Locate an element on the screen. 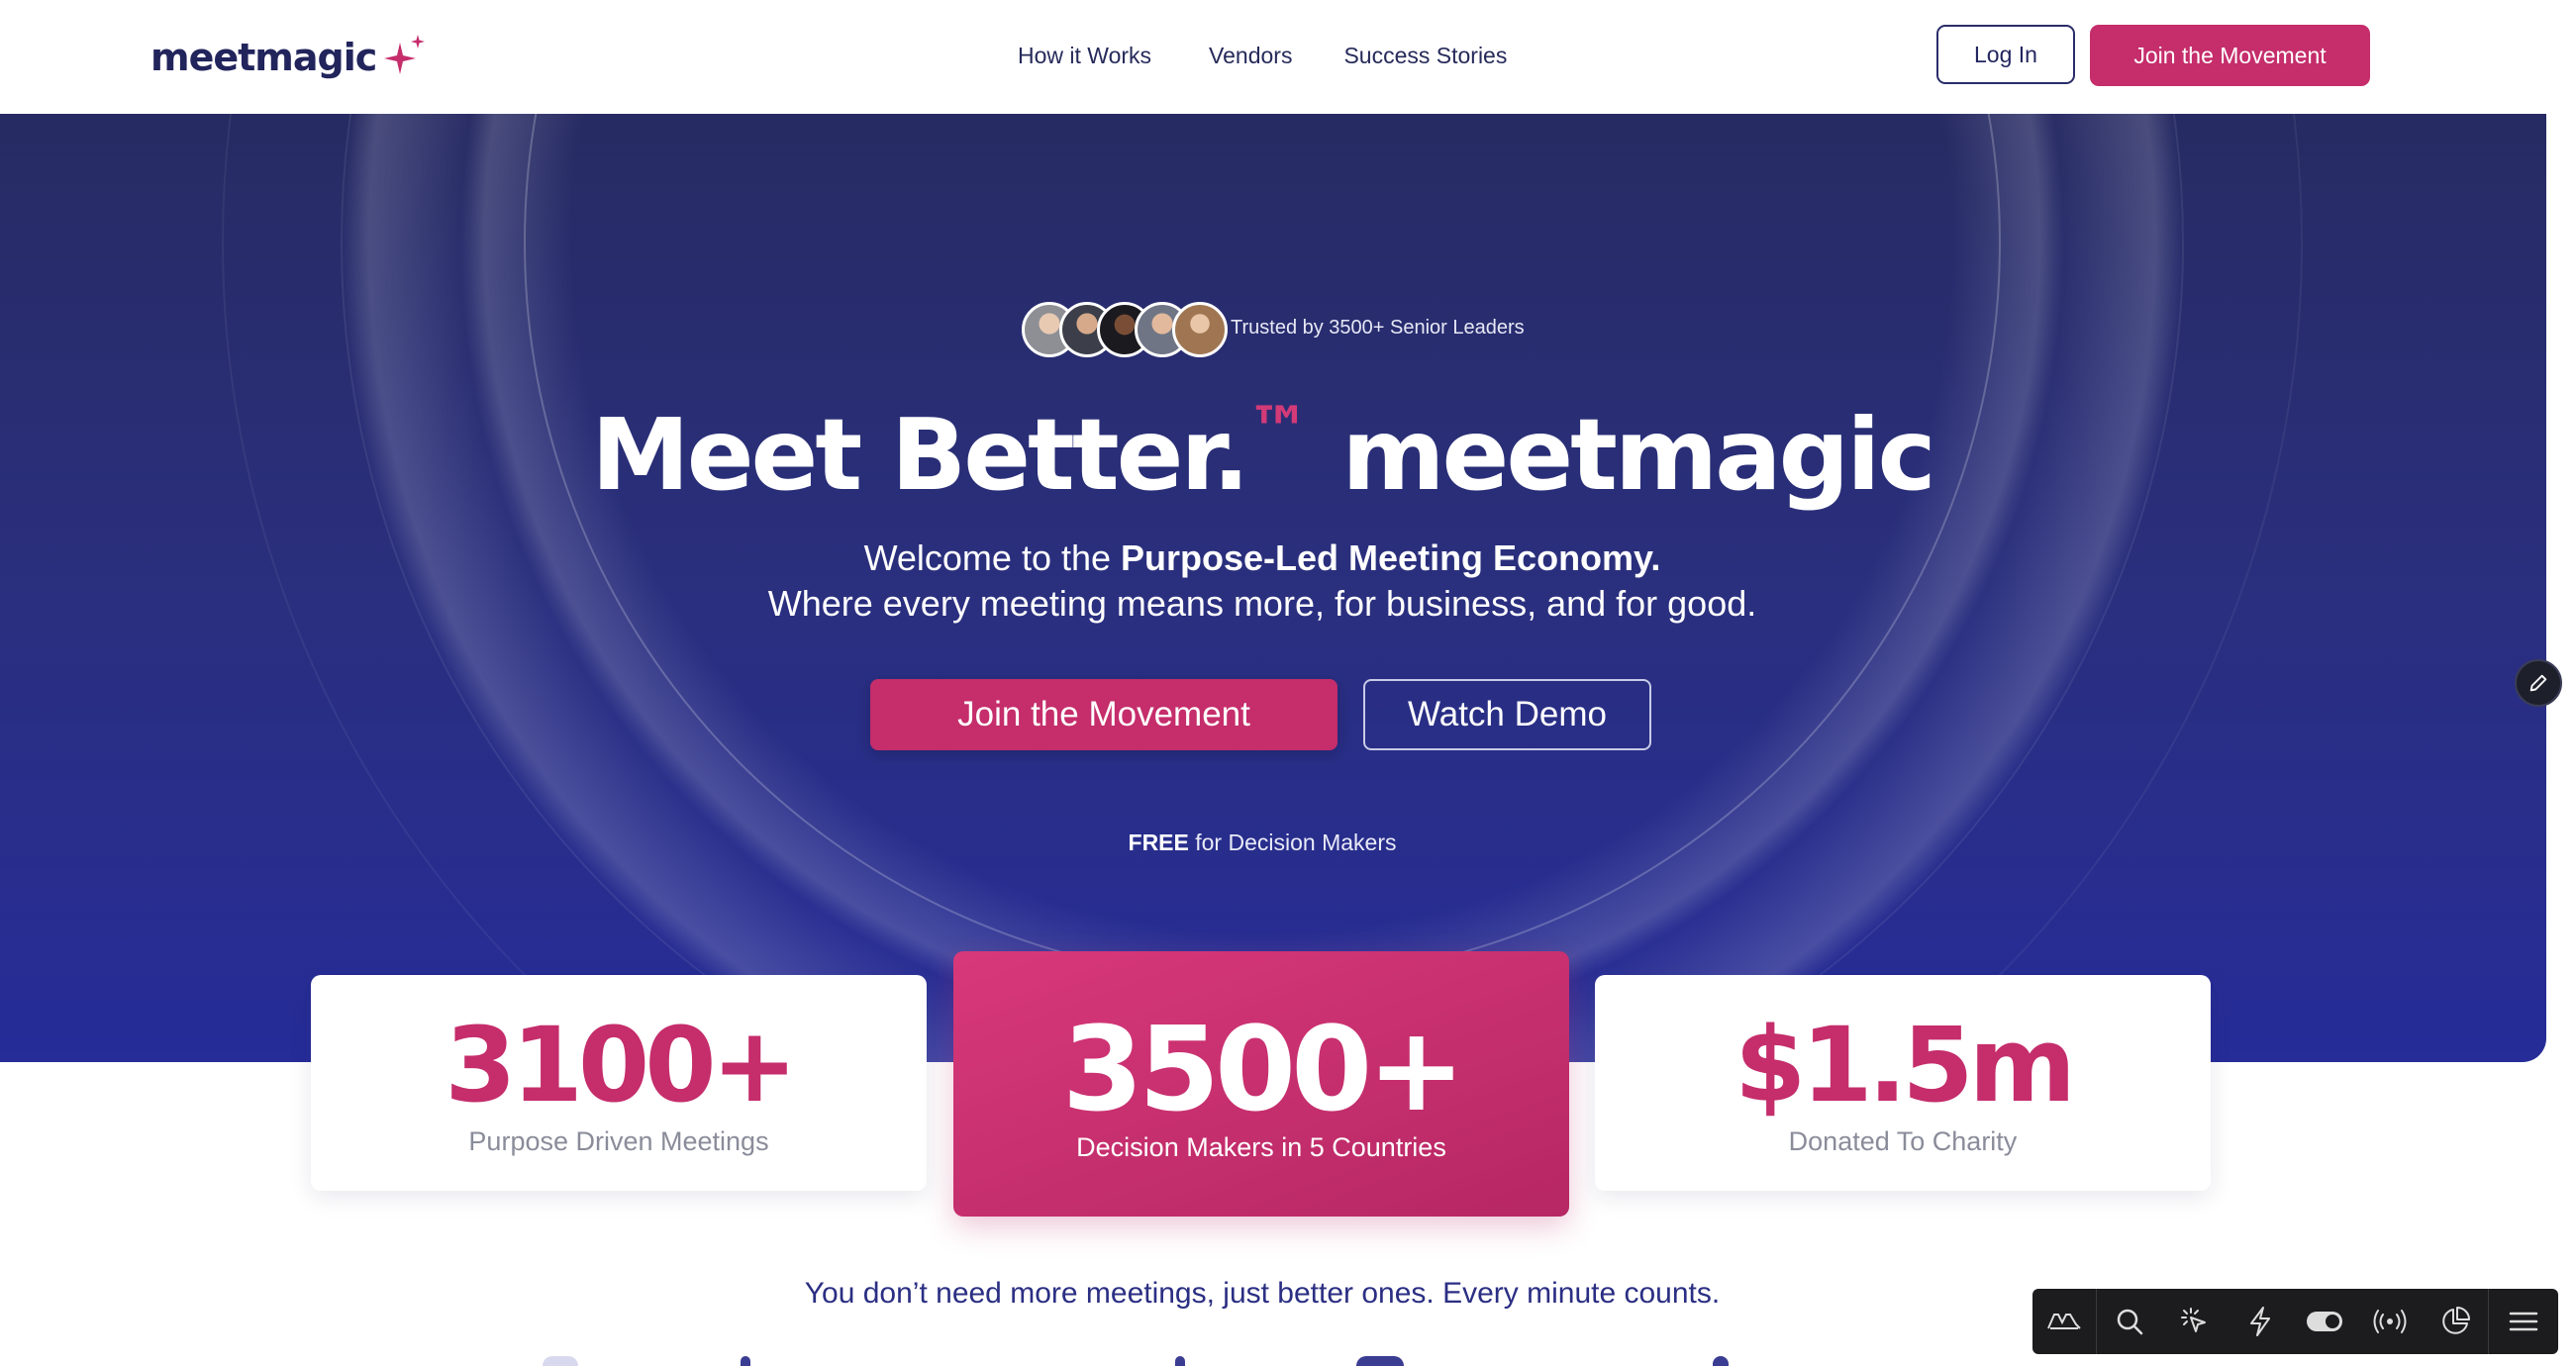  pencil-icon is located at coordinates (2538, 683).